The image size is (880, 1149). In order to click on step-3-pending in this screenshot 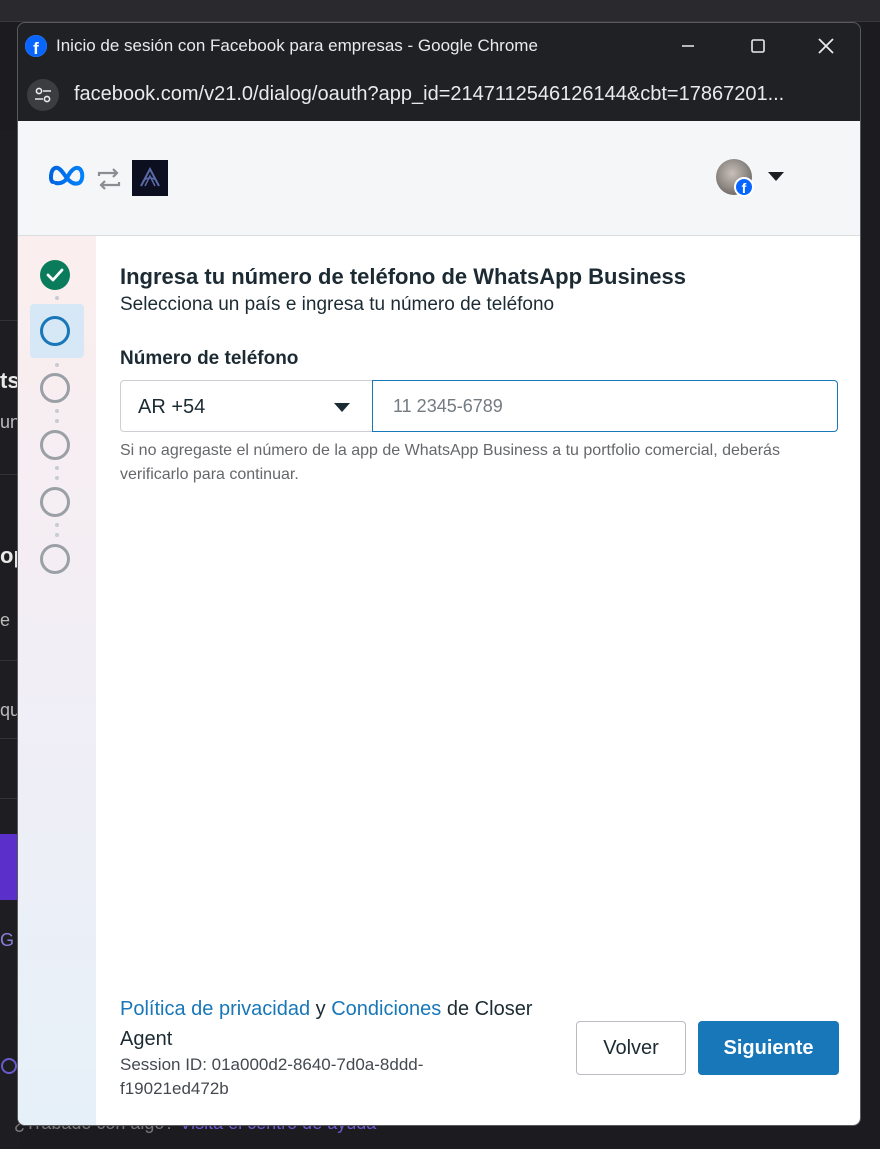, I will do `click(55, 388)`.